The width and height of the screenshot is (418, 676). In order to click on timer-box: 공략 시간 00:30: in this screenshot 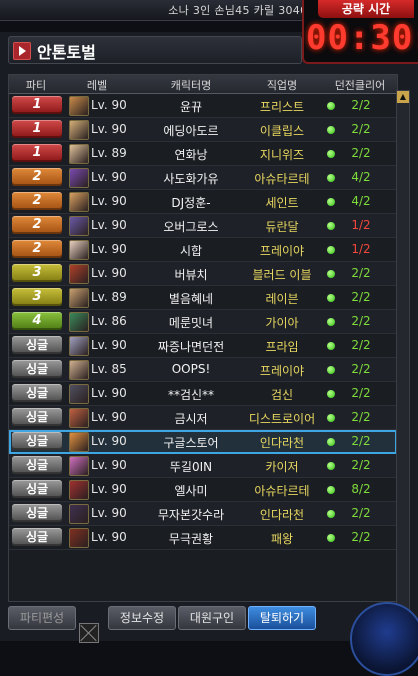, I will do `click(360, 32)`.